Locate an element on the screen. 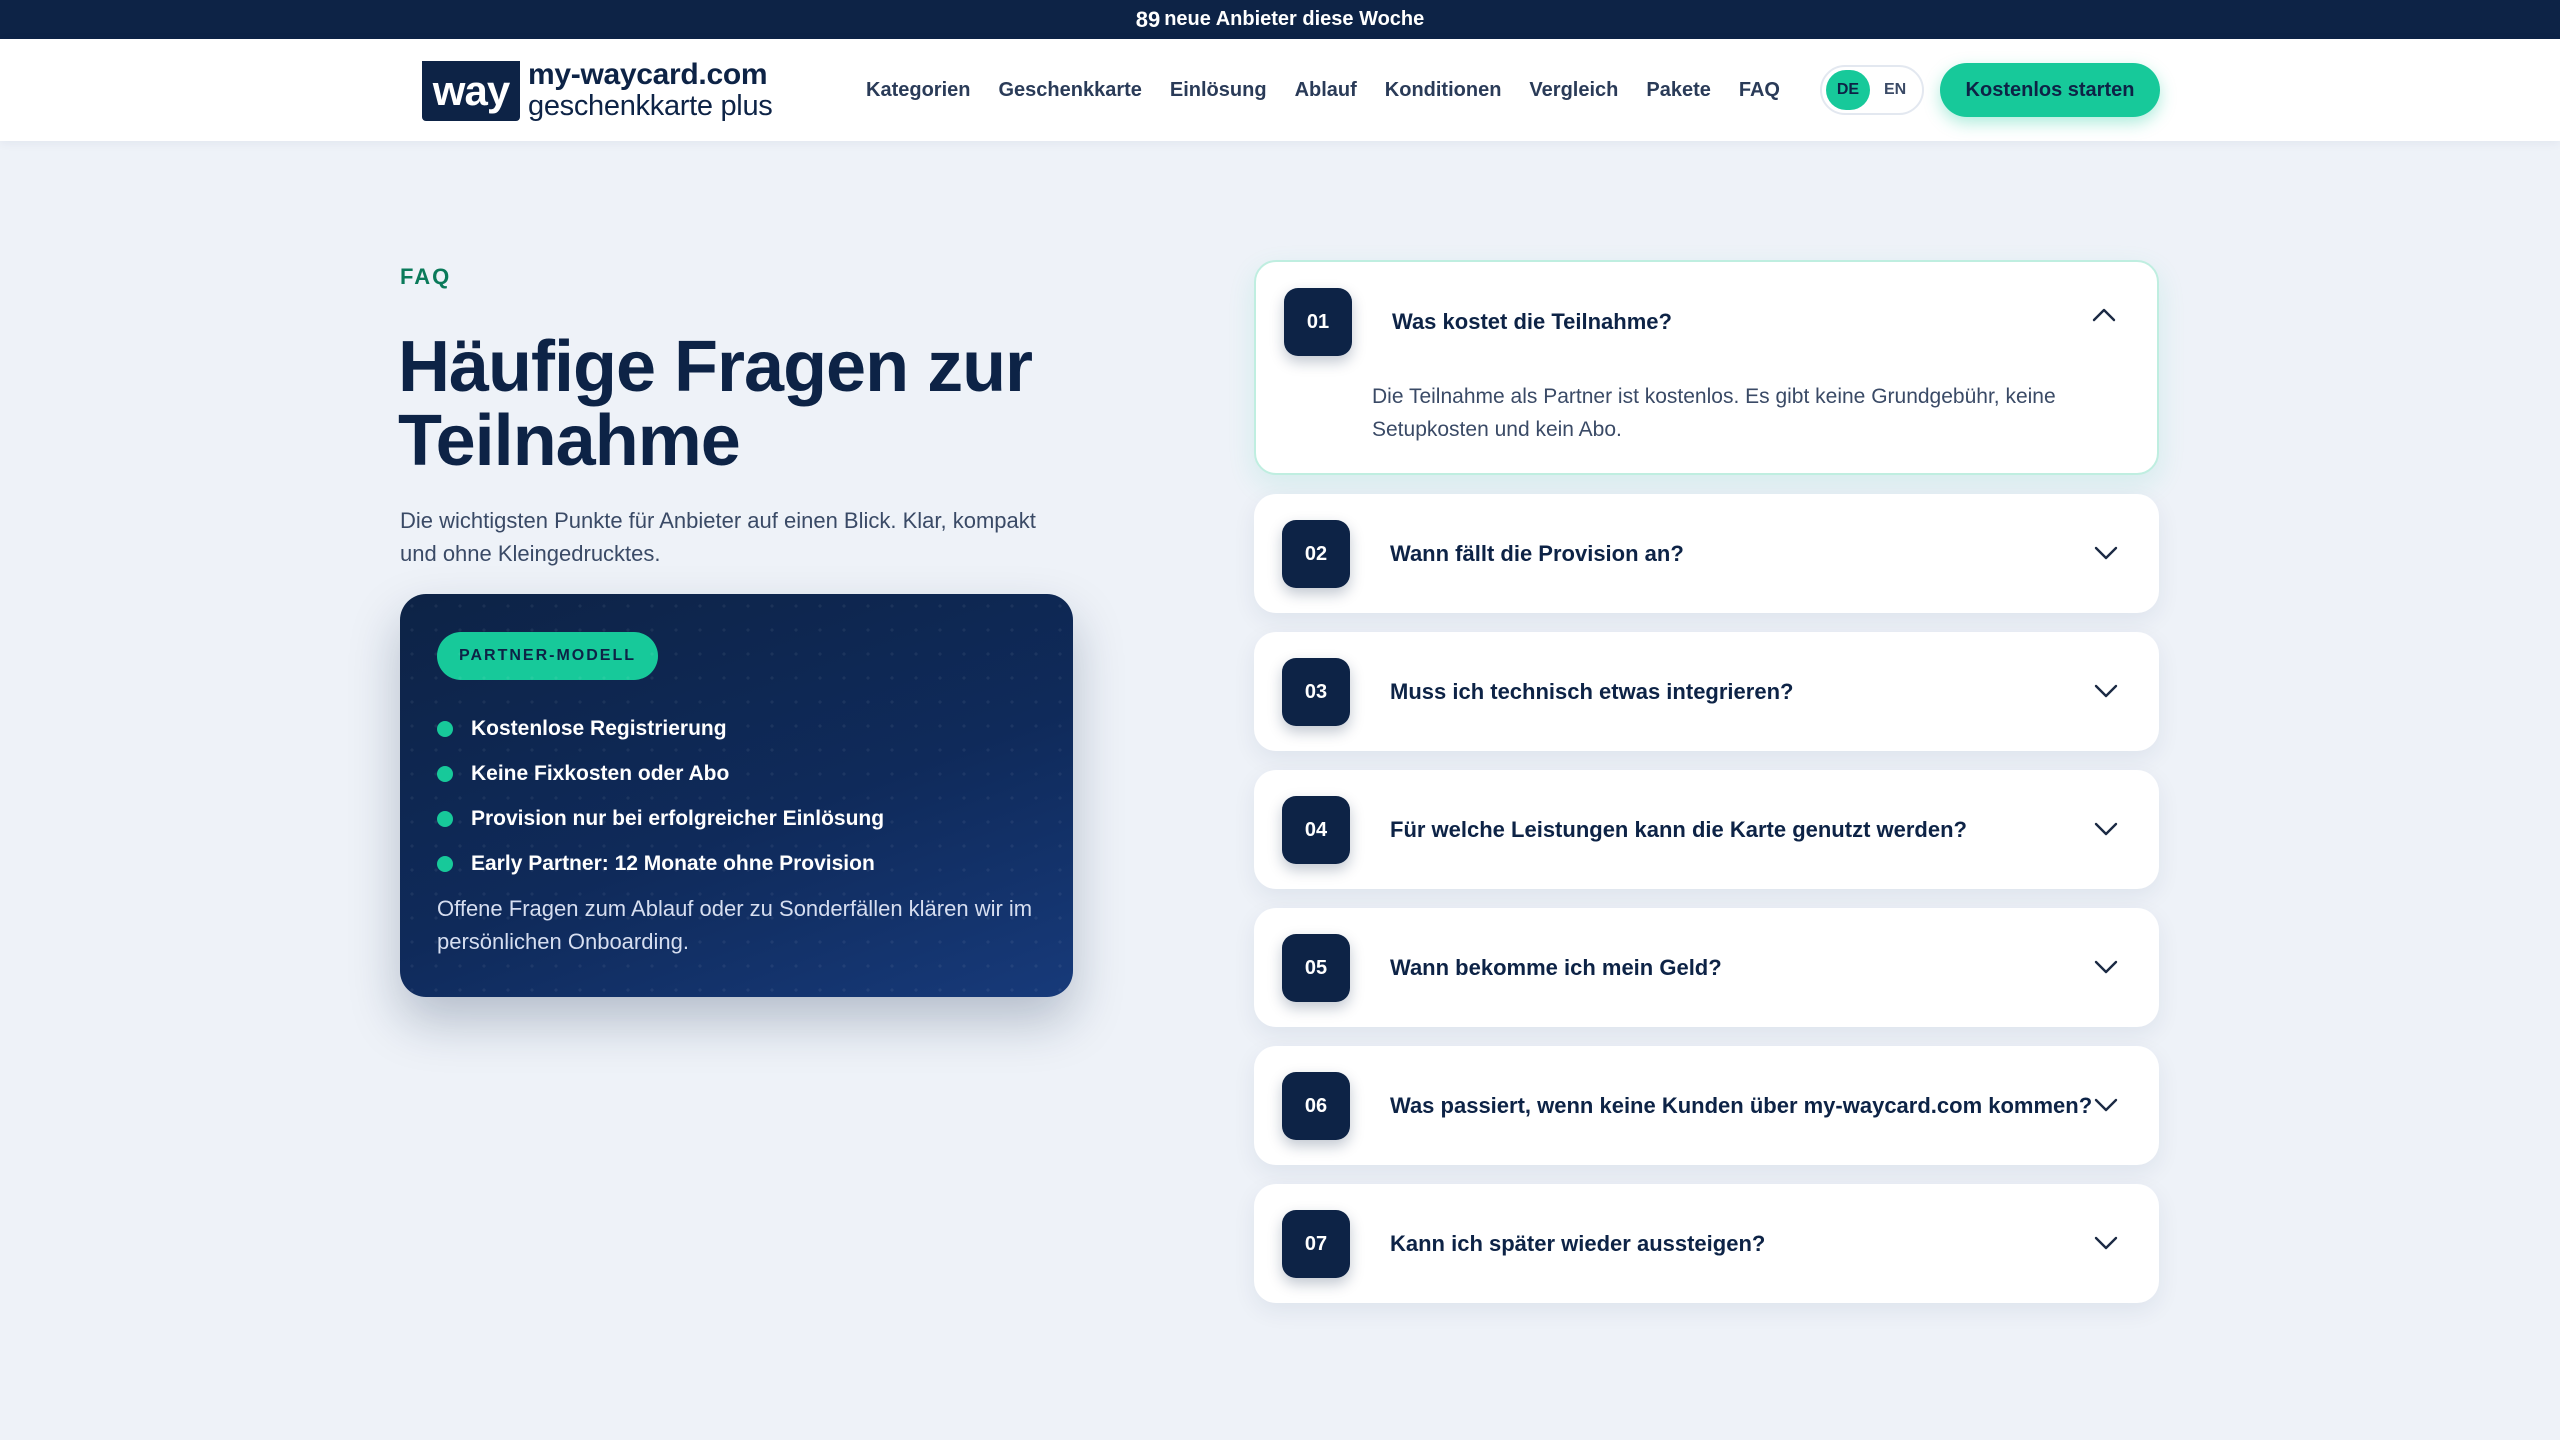  faq-number: 01 is located at coordinates (1318, 322).